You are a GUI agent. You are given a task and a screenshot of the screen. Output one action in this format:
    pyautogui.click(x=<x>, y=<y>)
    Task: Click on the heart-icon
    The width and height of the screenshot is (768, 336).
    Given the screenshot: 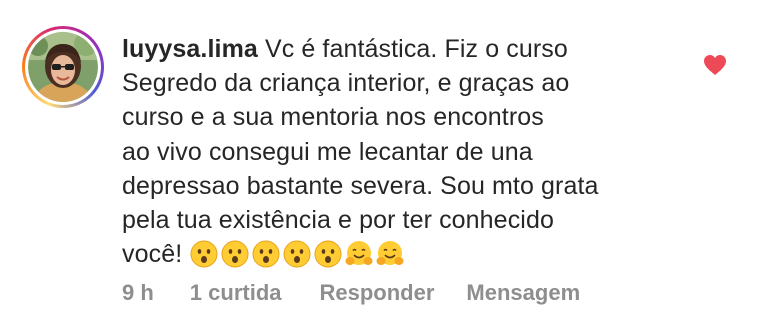 What is the action you would take?
    pyautogui.click(x=715, y=65)
    